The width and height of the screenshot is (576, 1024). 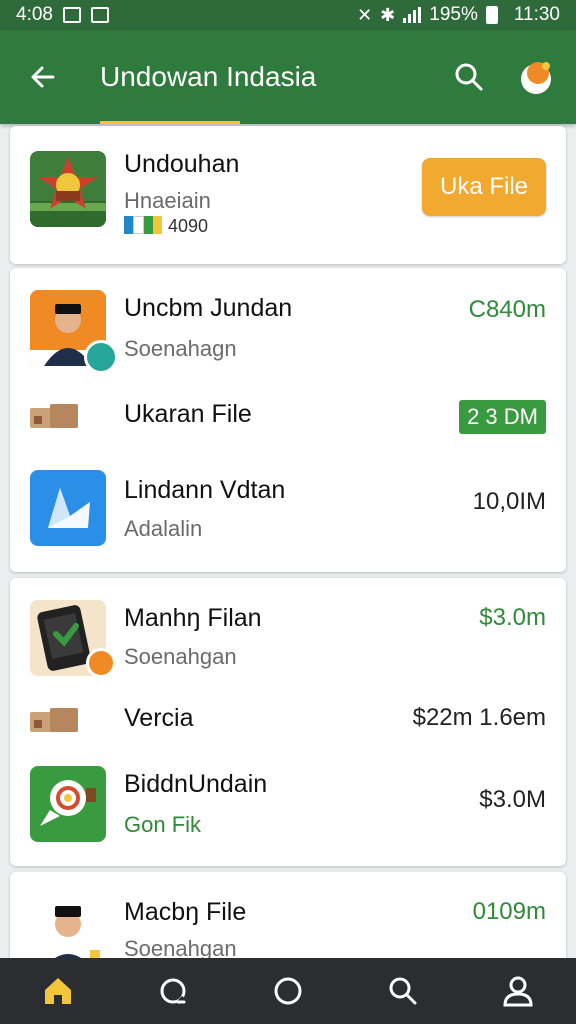 I want to click on nav-home, so click(x=58, y=991).